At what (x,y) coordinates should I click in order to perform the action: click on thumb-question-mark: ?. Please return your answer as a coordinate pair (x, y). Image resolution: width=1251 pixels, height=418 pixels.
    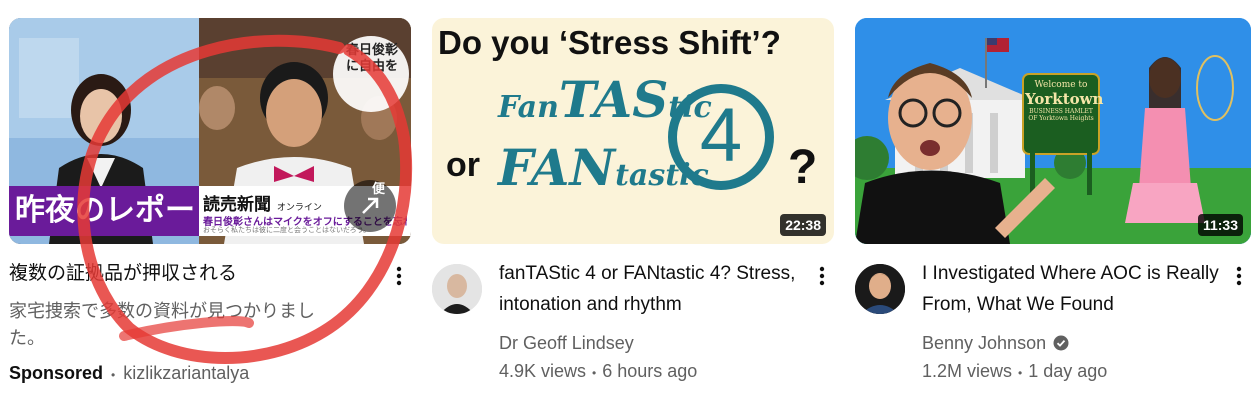
    Looking at the image, I should click on (803, 167).